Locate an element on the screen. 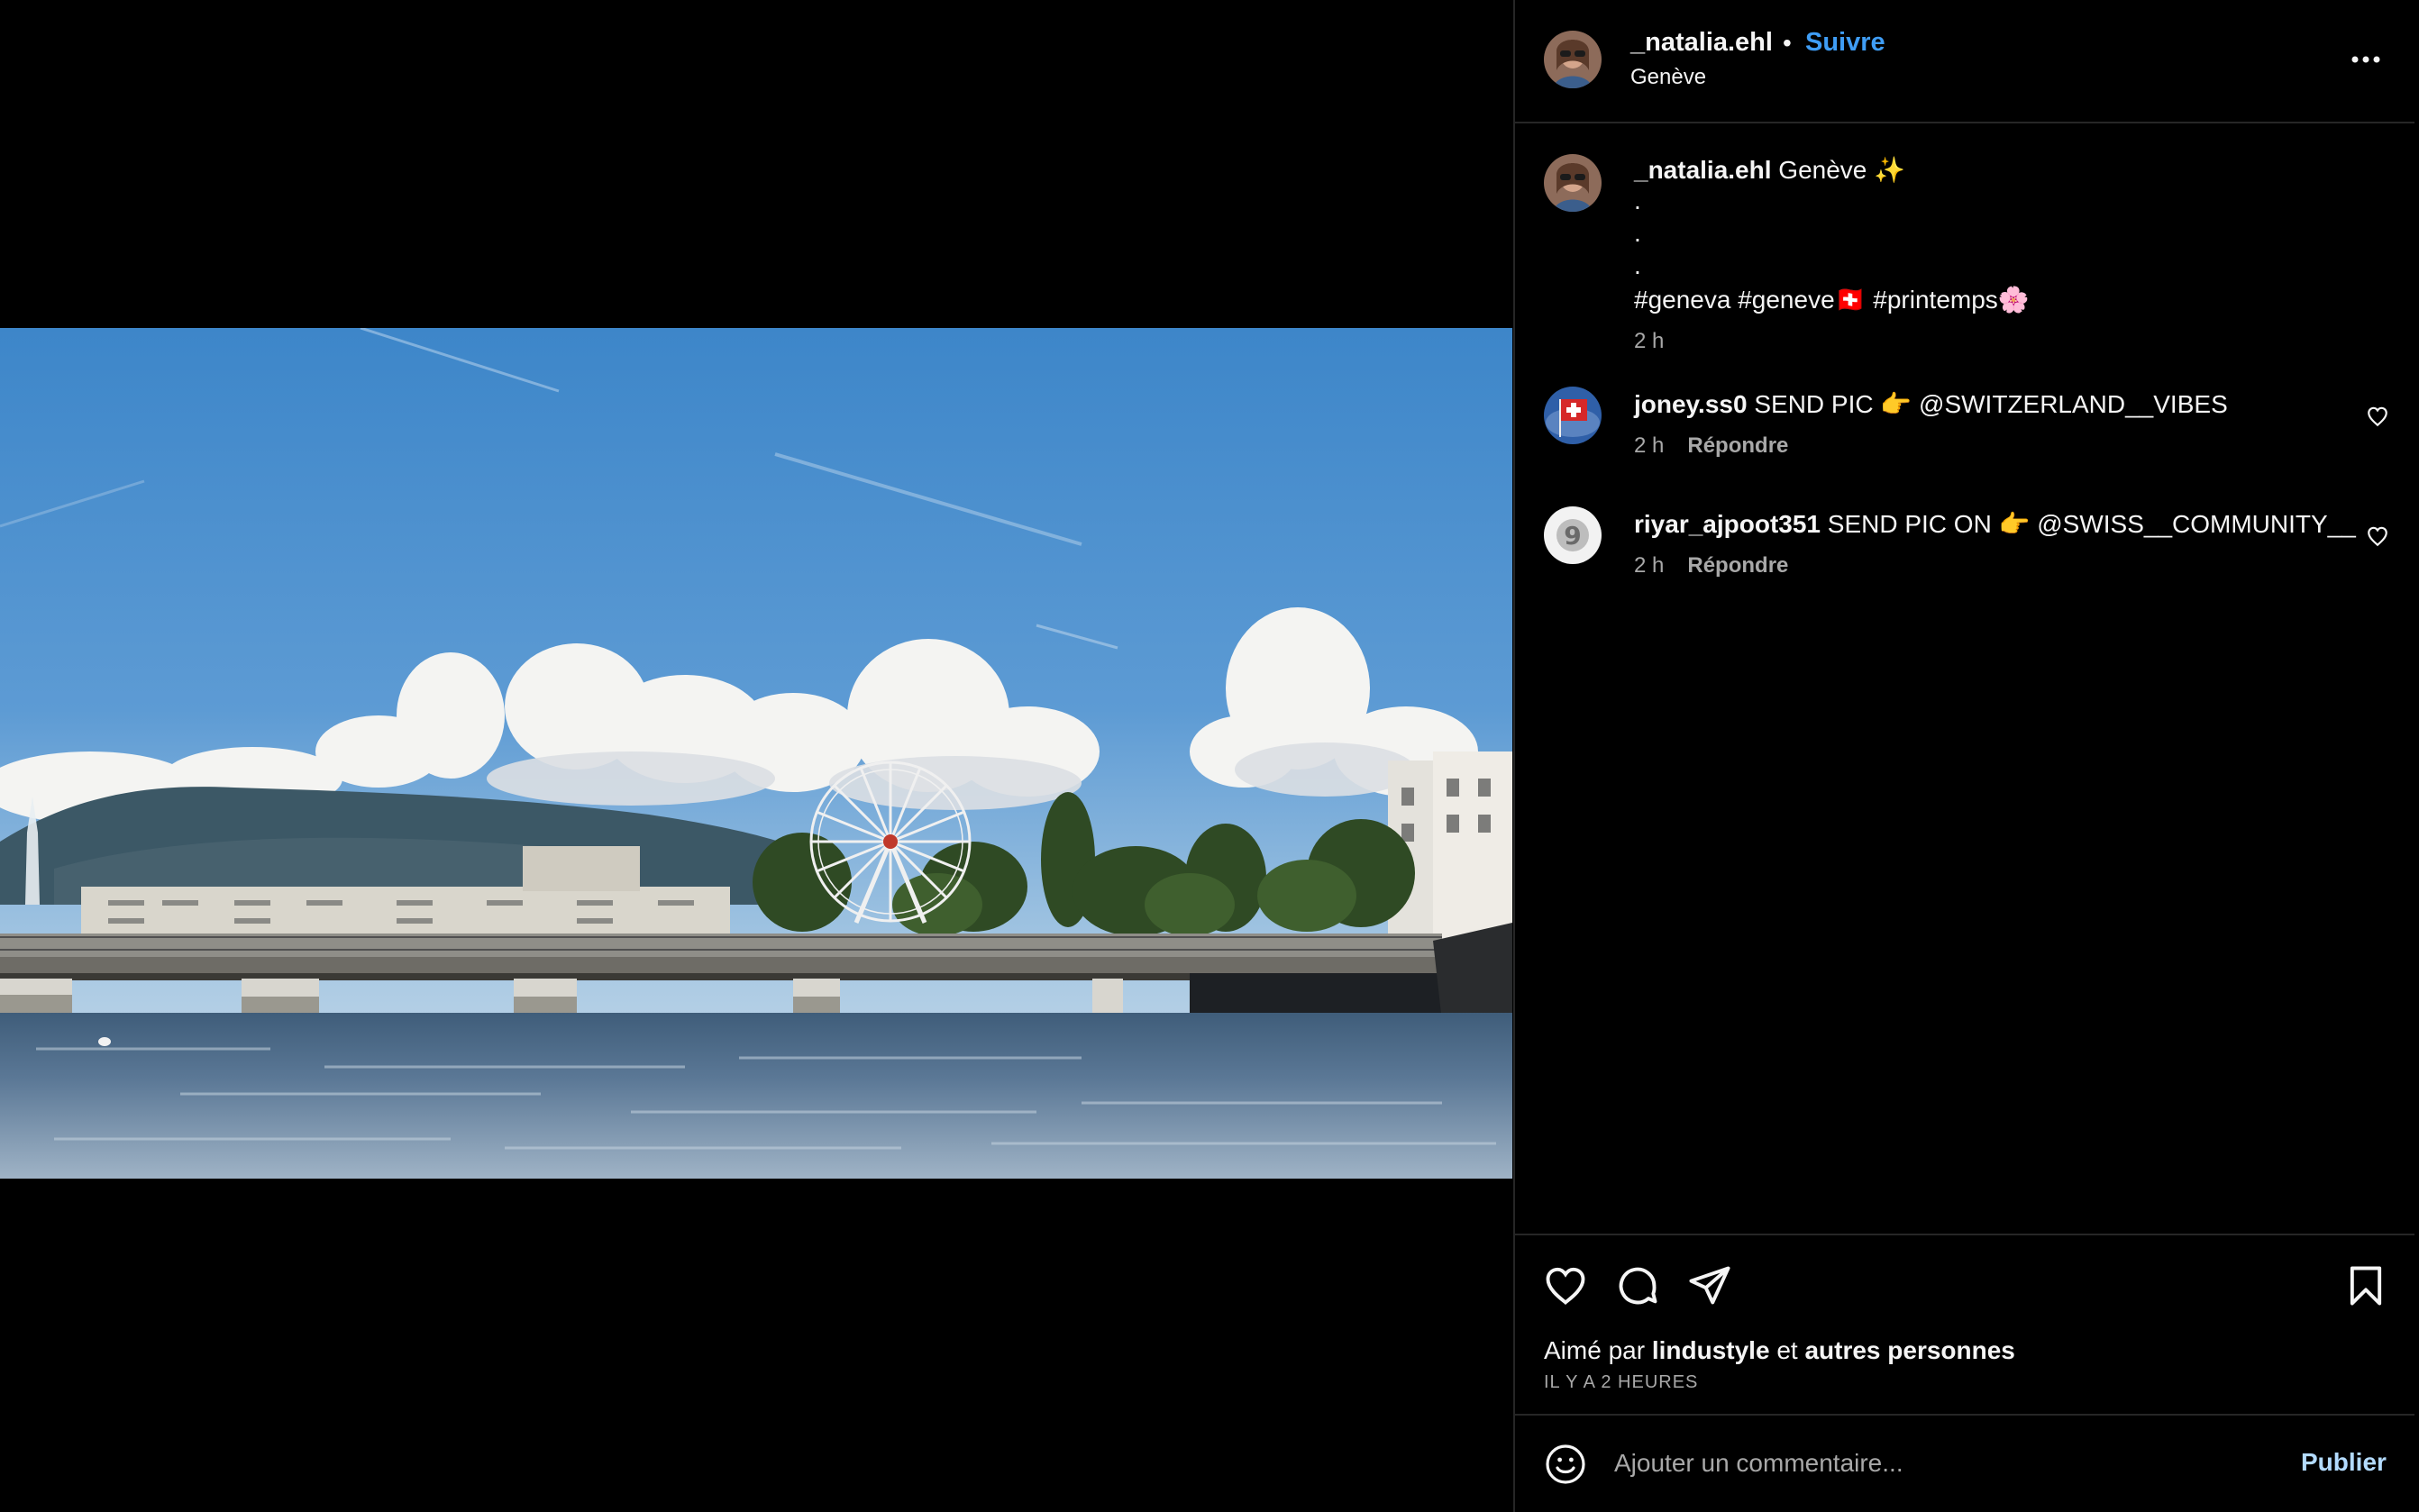 The width and height of the screenshot is (2419, 1512). caption-username: _natalia.ehl is located at coordinates (1703, 170).